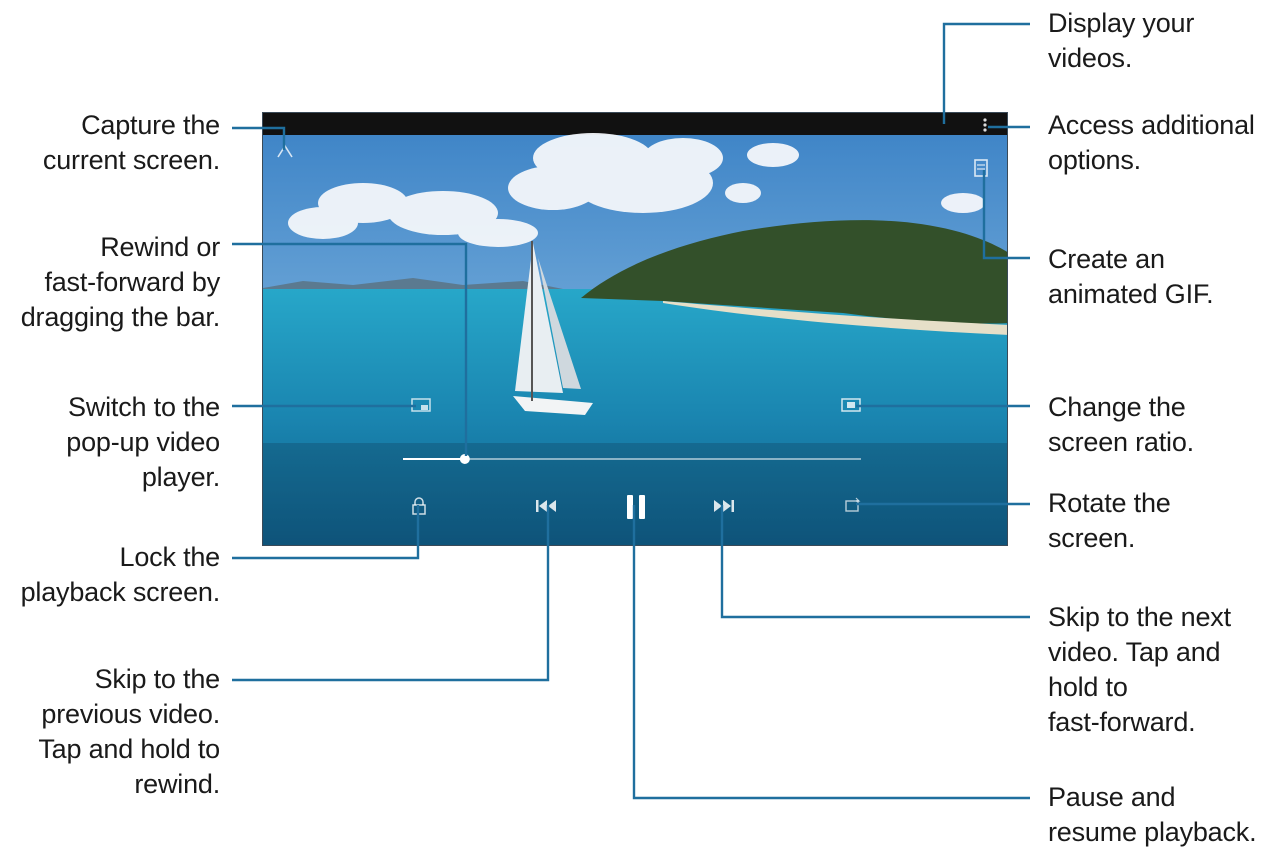  Describe the element at coordinates (1152, 814) in the screenshot. I see `callout-pause: Pause and resume playback.` at that location.